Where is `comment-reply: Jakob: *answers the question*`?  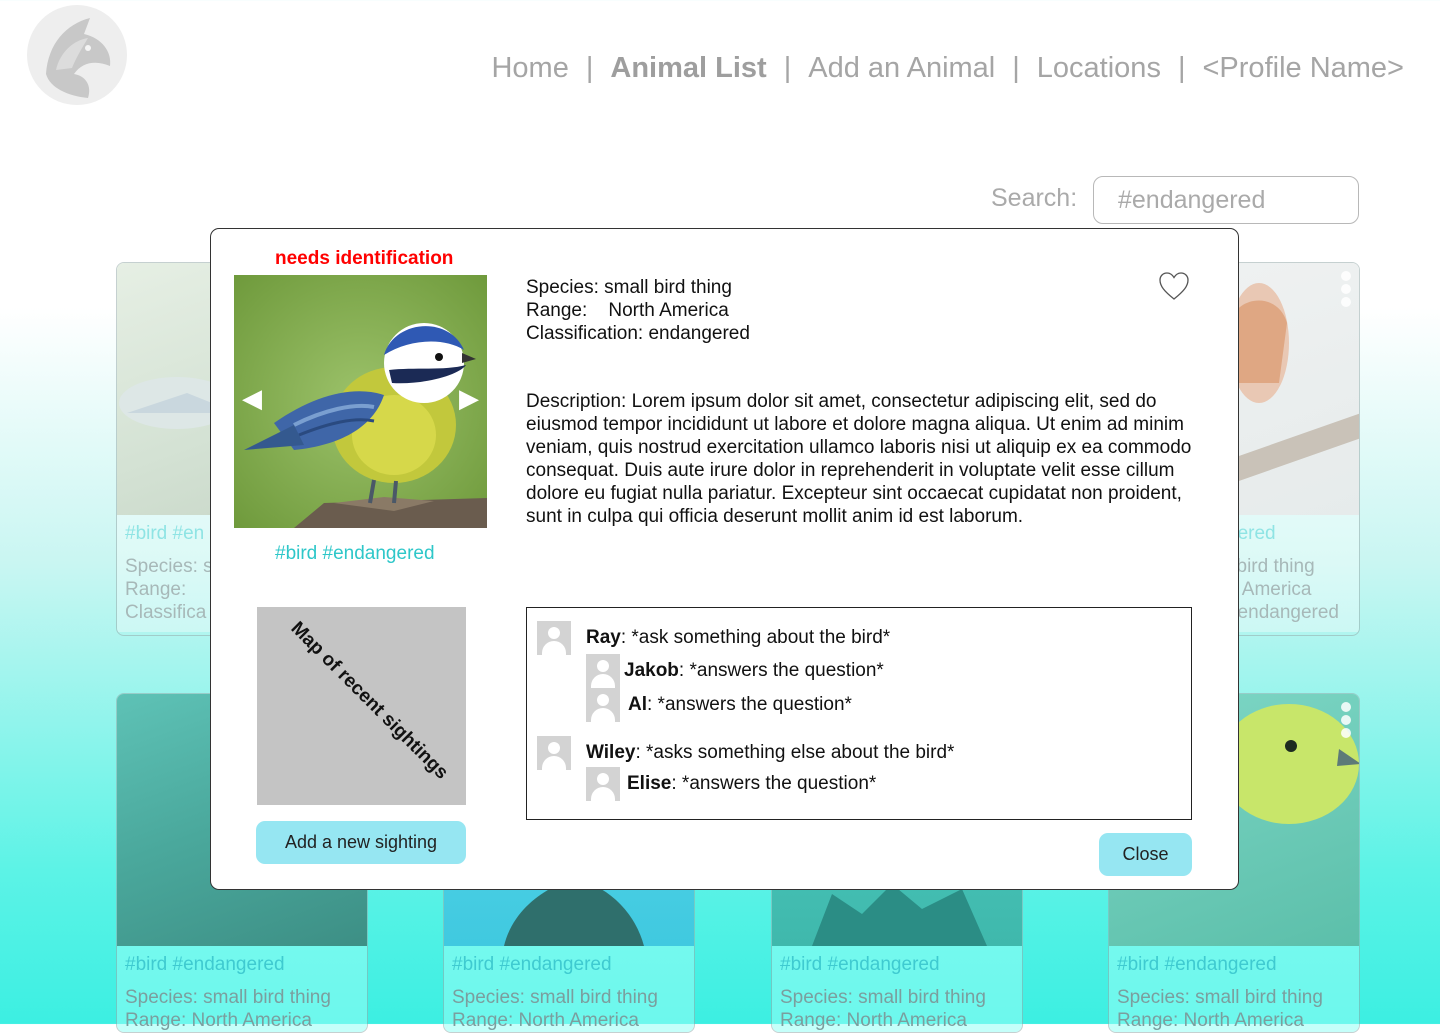
comment-reply: Jakob: *answers the question* is located at coordinates (735, 671).